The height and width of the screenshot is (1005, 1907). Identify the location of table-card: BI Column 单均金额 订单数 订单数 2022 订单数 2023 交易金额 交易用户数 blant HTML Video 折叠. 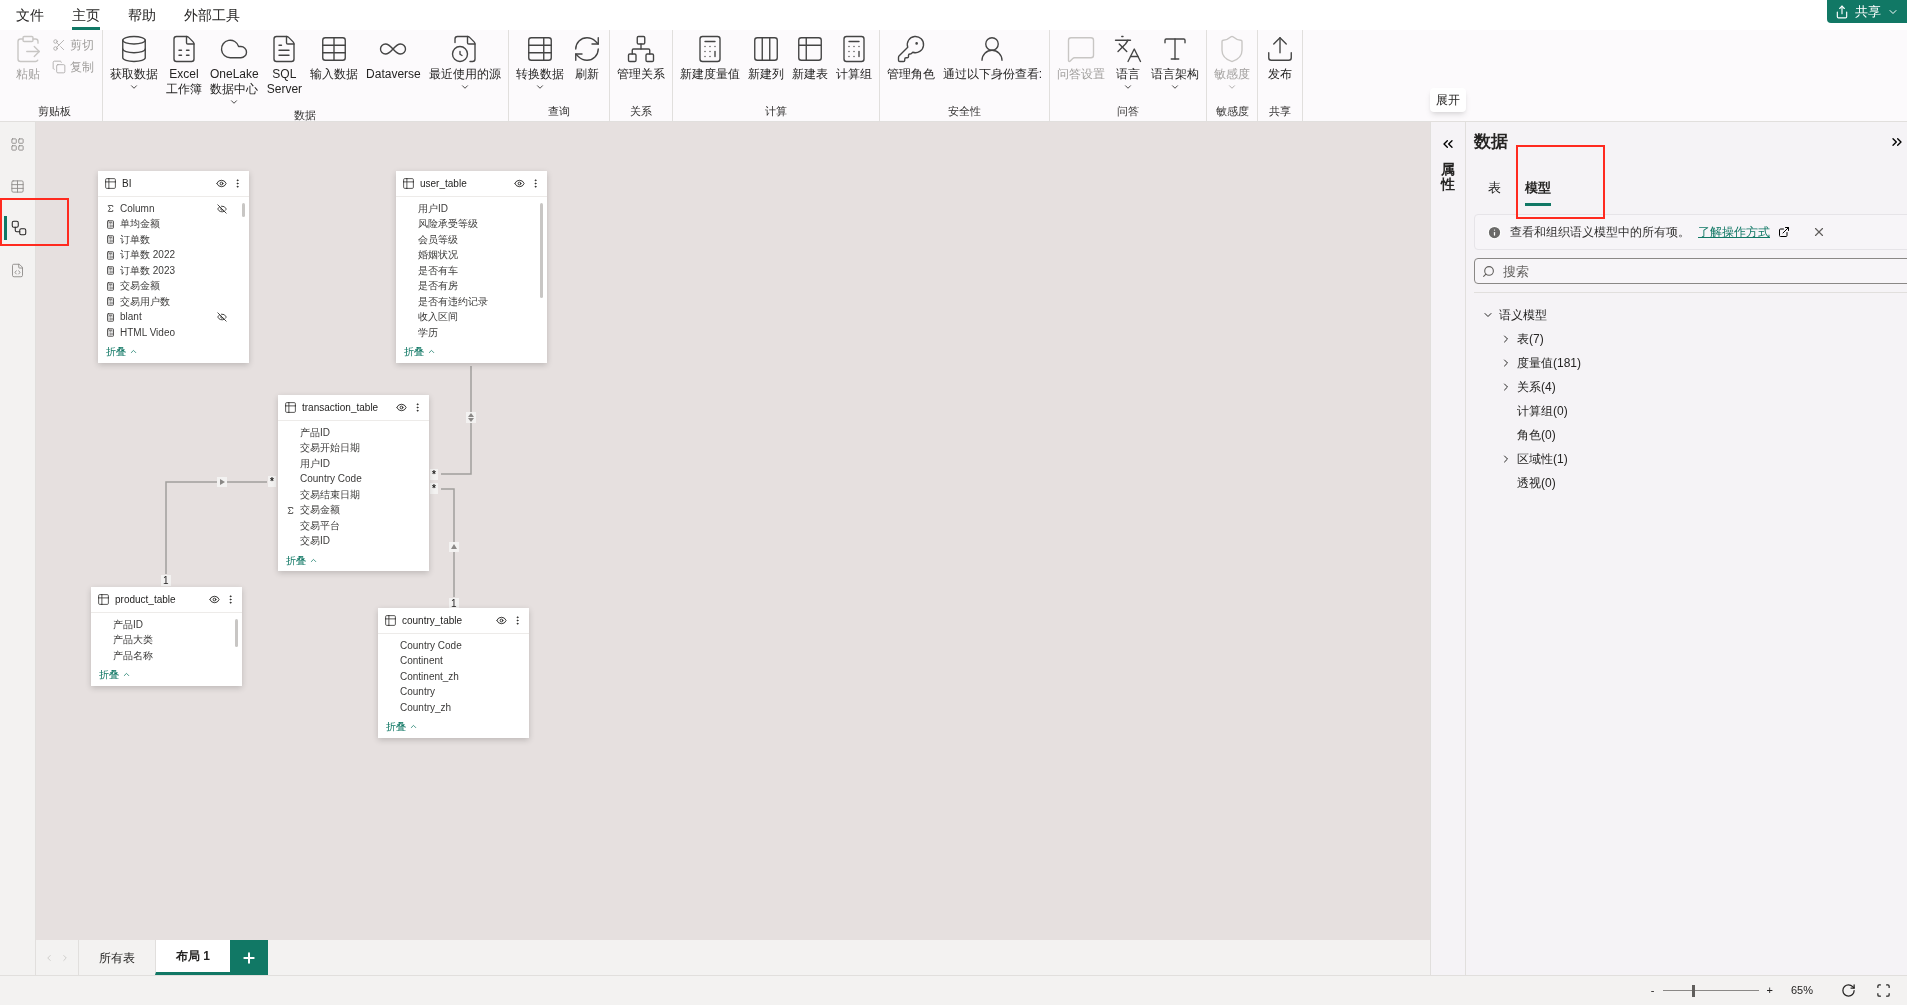
(173, 267).